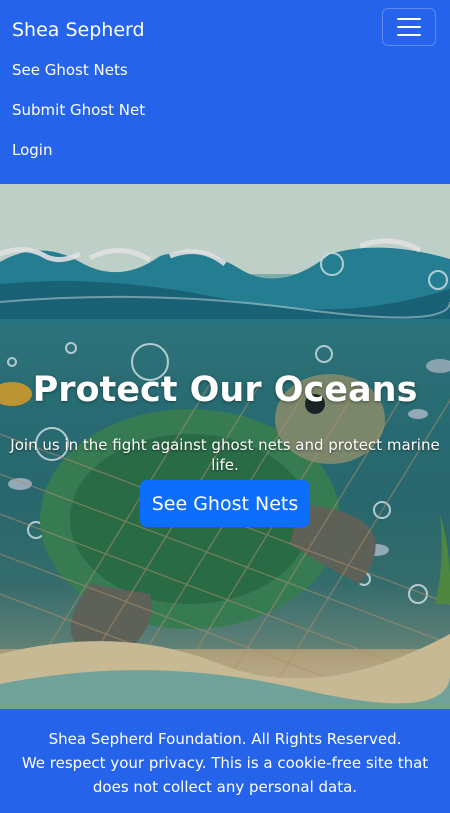 The image size is (450, 813). What do you see at coordinates (78, 150) in the screenshot?
I see `nav-link-login: Login` at bounding box center [78, 150].